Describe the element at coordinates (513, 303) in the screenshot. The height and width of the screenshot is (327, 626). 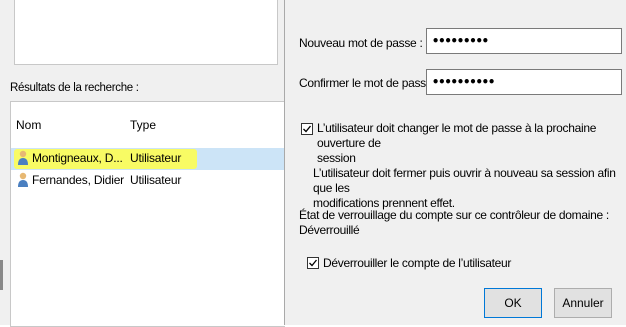
I see `ok-button: OK` at that location.